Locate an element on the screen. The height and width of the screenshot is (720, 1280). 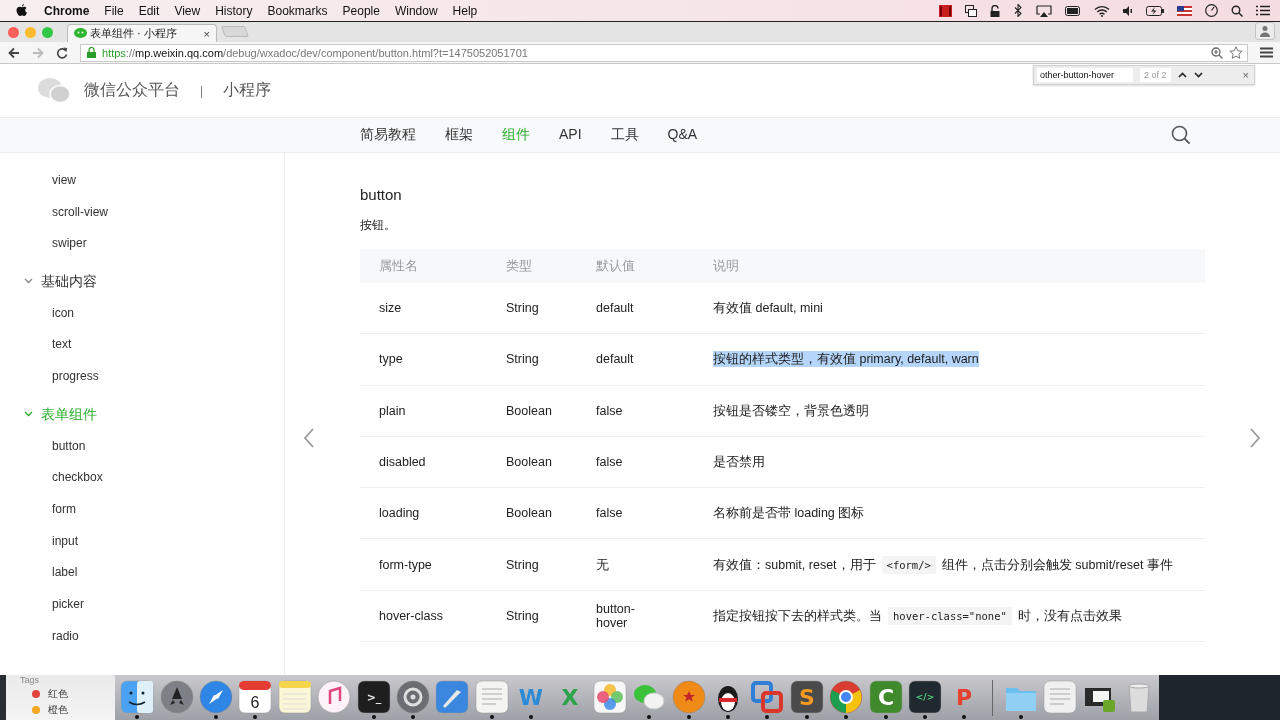
table-cell-text: type is located at coordinates (391, 359).